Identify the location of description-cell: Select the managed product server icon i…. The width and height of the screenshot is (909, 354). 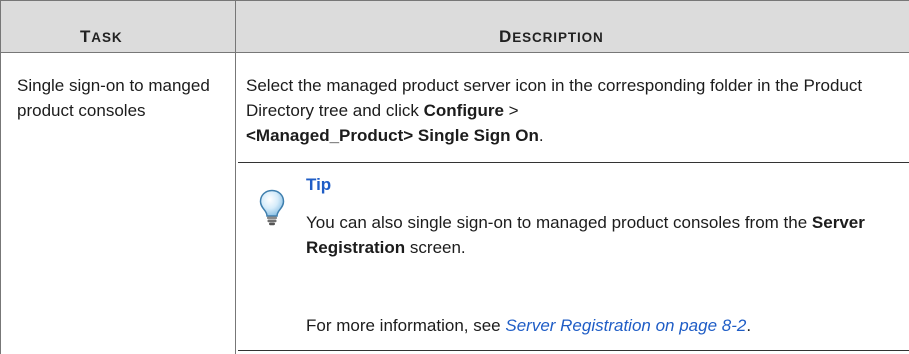
(554, 110).